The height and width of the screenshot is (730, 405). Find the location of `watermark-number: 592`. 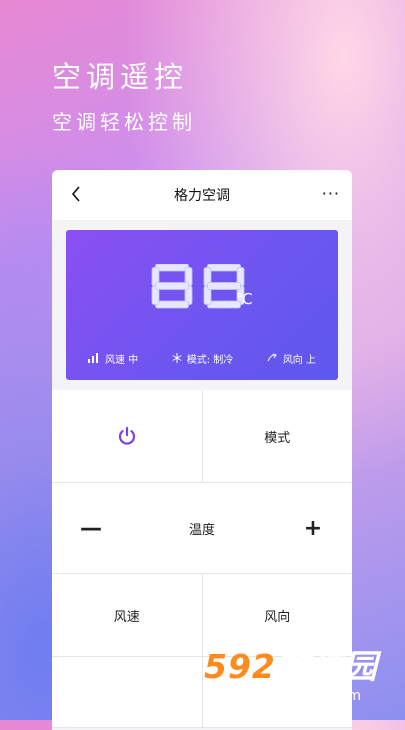

watermark-number: 592 is located at coordinates (240, 666).